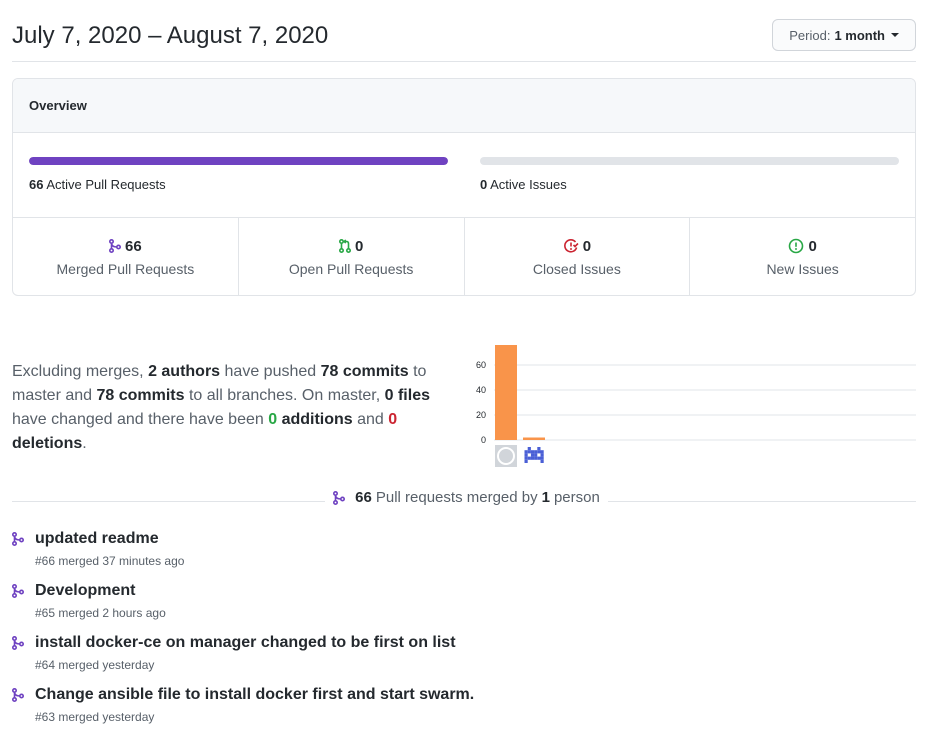 The height and width of the screenshot is (735, 933). I want to click on stat-merged-prs: 66 Merged Pull Requests, so click(126, 256).